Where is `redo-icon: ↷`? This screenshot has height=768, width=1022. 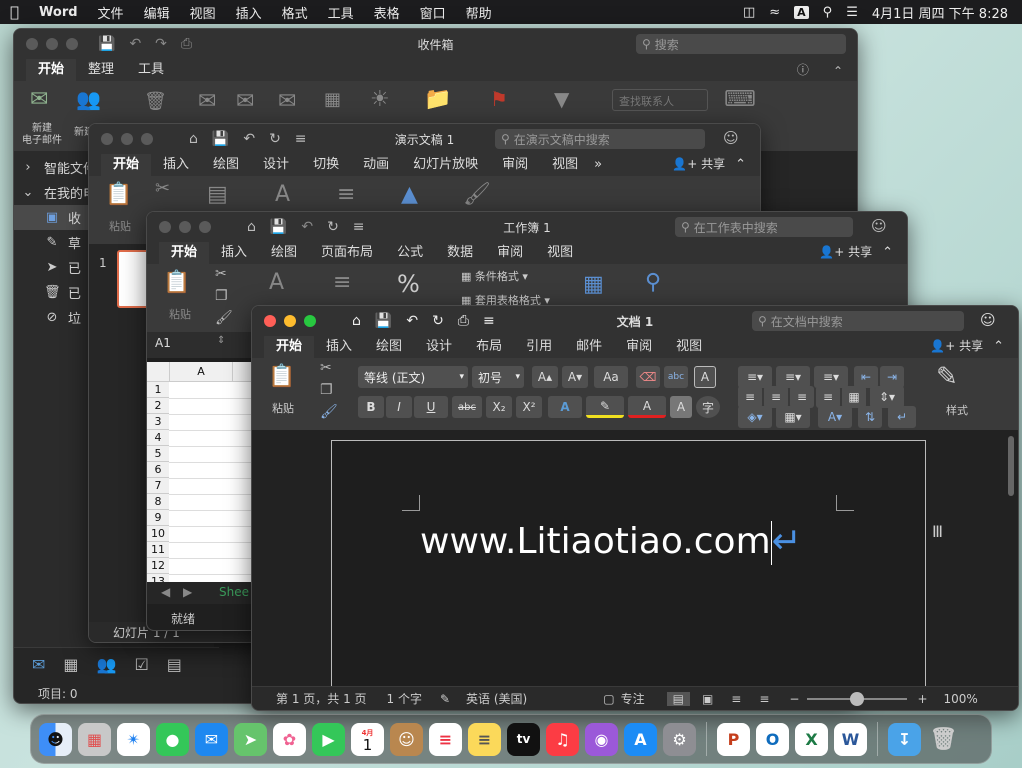 redo-icon: ↷ is located at coordinates (161, 44).